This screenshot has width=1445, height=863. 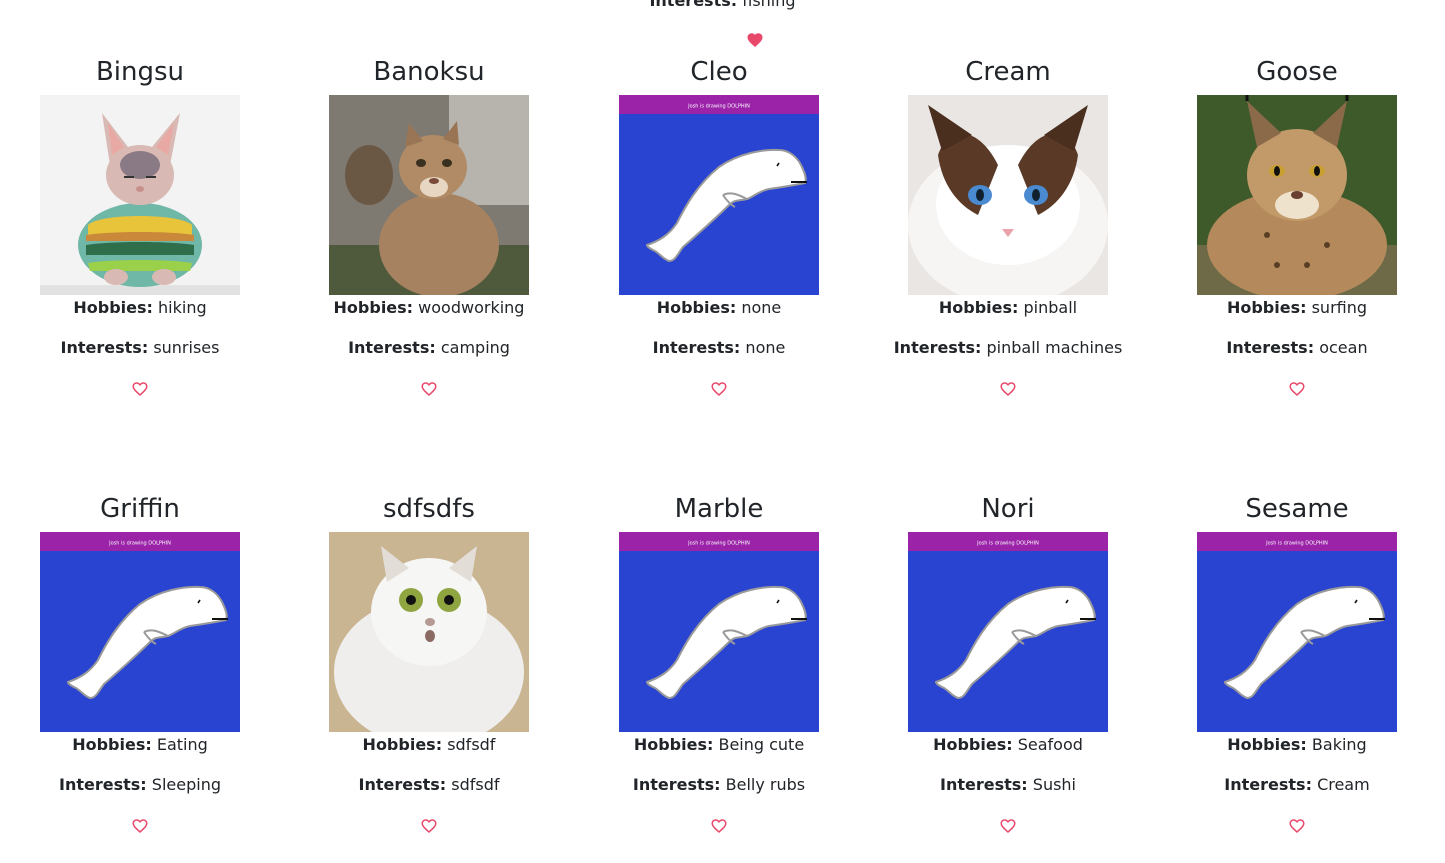 I want to click on hobbies-line: Hobbies: Eating, so click(x=140, y=745).